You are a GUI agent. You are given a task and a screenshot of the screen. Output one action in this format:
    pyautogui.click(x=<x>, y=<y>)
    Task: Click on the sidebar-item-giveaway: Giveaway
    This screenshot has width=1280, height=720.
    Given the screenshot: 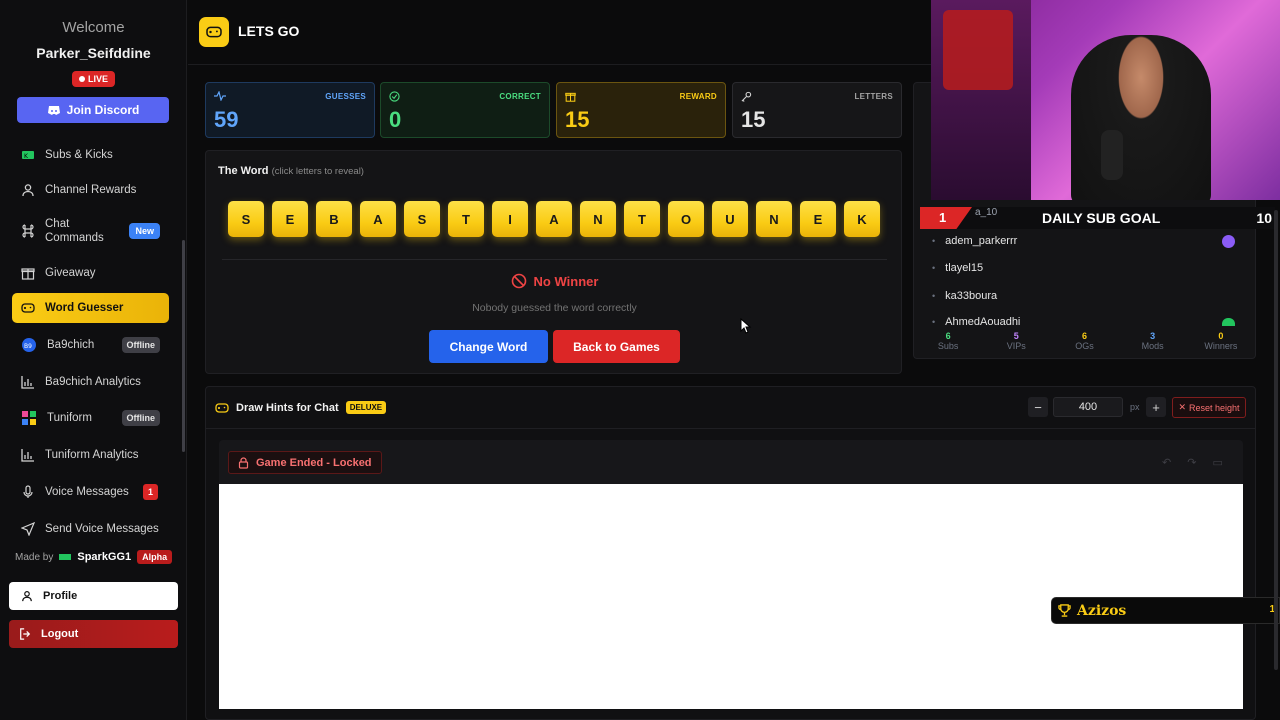 What is the action you would take?
    pyautogui.click(x=90, y=273)
    